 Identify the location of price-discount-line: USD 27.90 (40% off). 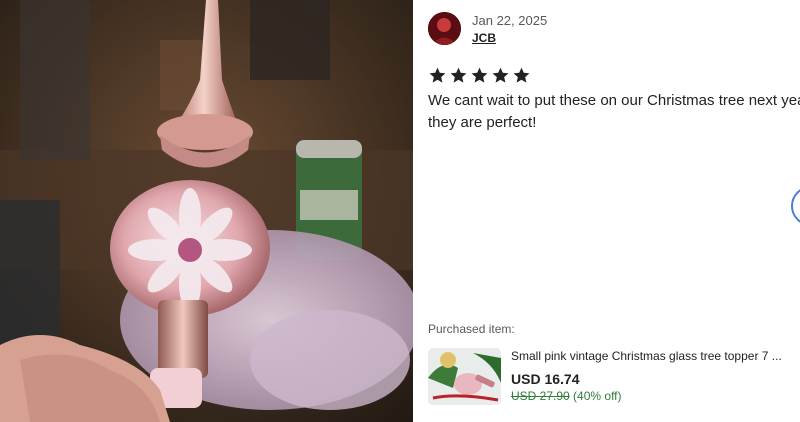
(566, 396).